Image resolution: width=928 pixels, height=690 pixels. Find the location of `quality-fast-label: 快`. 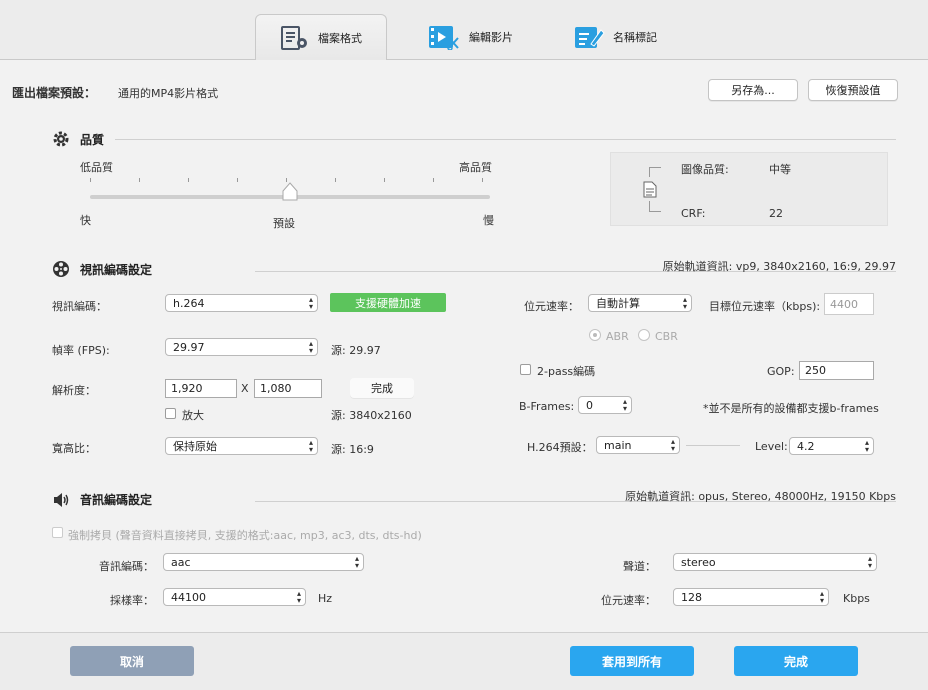

quality-fast-label: 快 is located at coordinates (85, 220).